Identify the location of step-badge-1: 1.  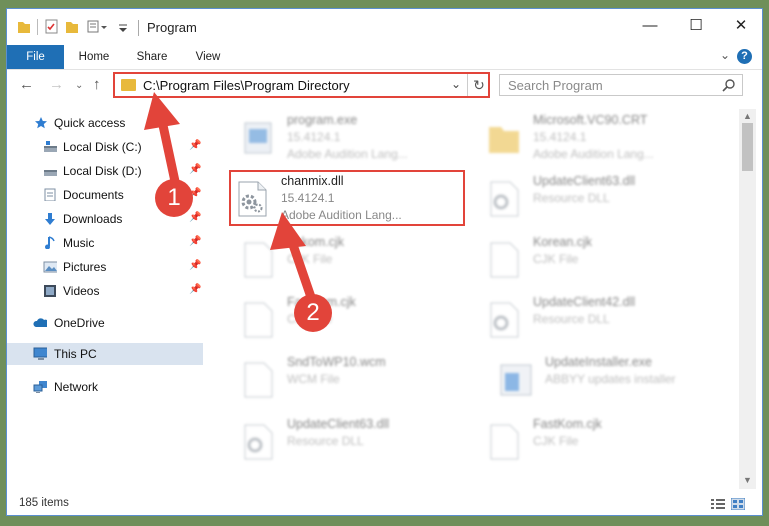
(174, 198).